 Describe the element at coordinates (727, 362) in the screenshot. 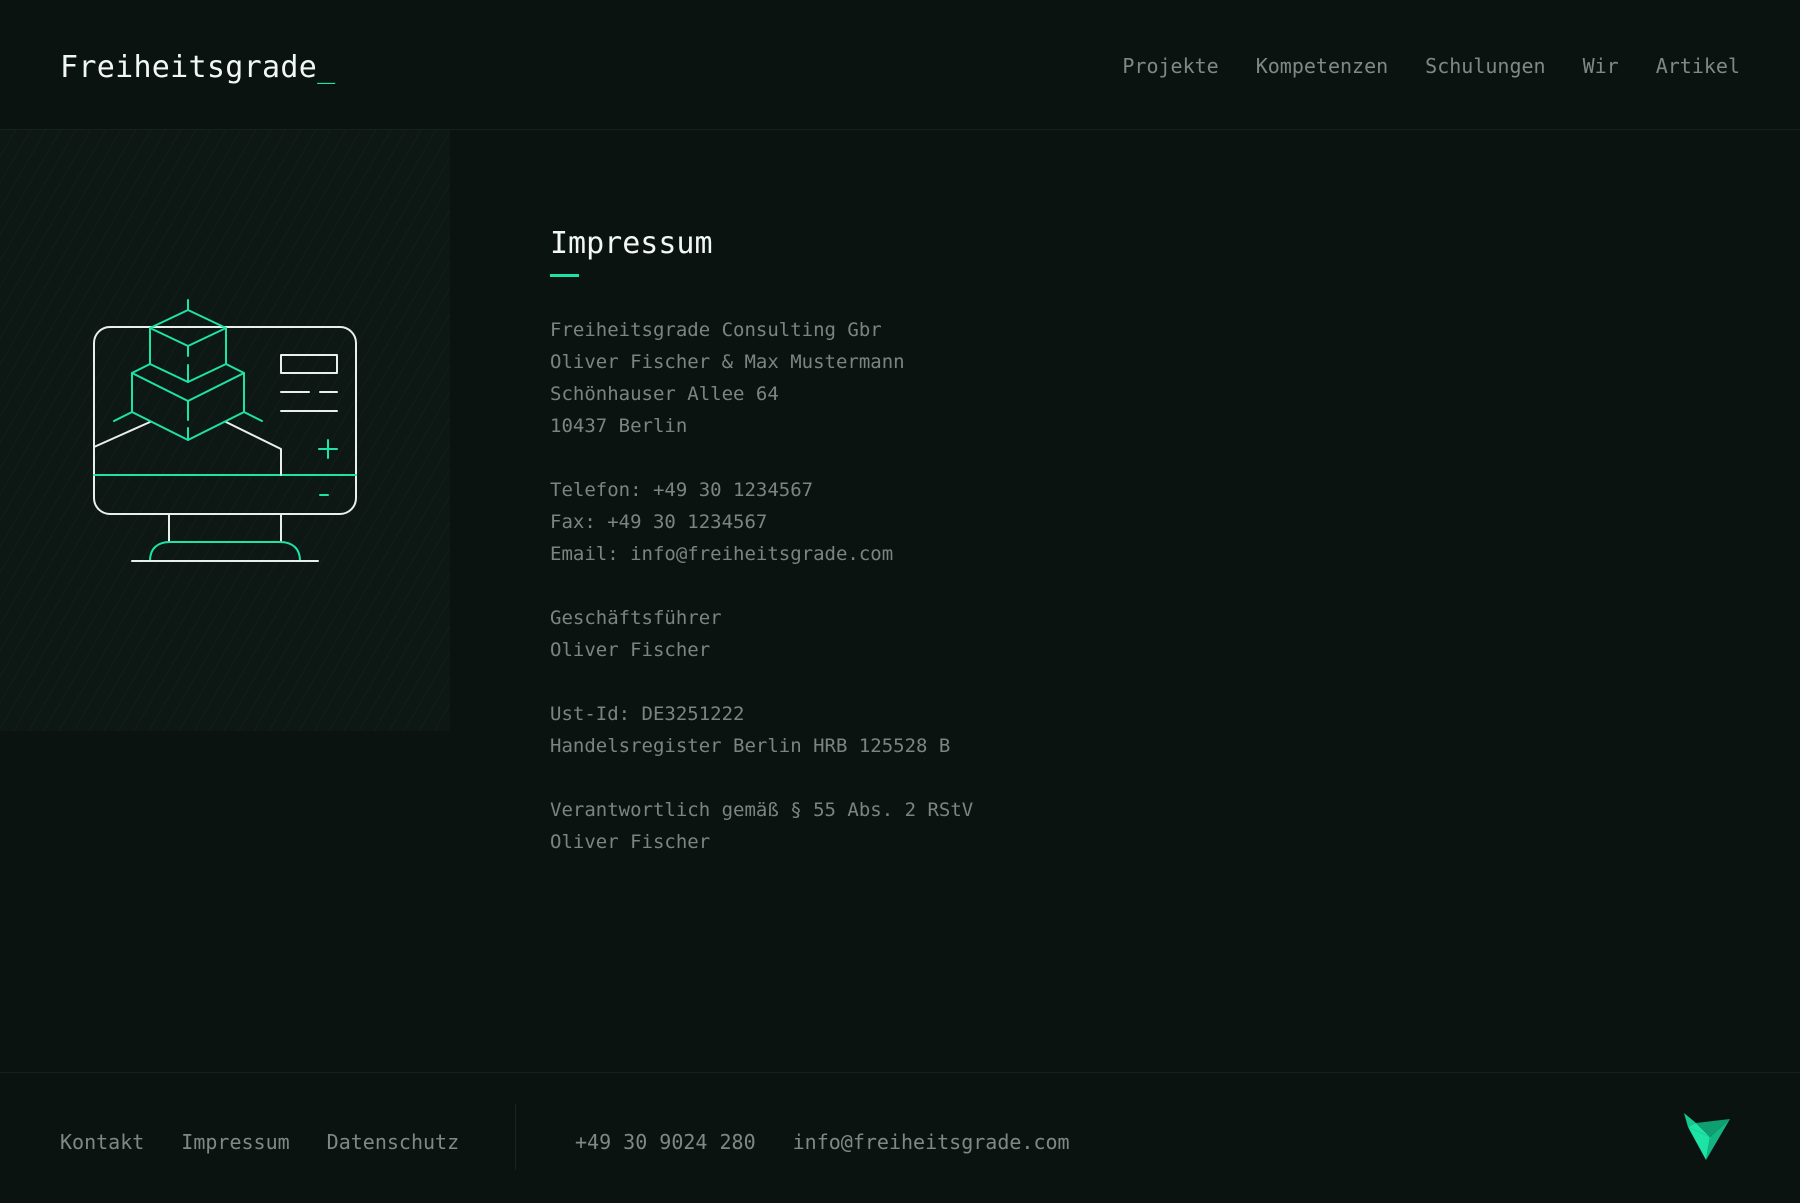

I see `company-owners: Oliver Fischer & Max Mustermann` at that location.